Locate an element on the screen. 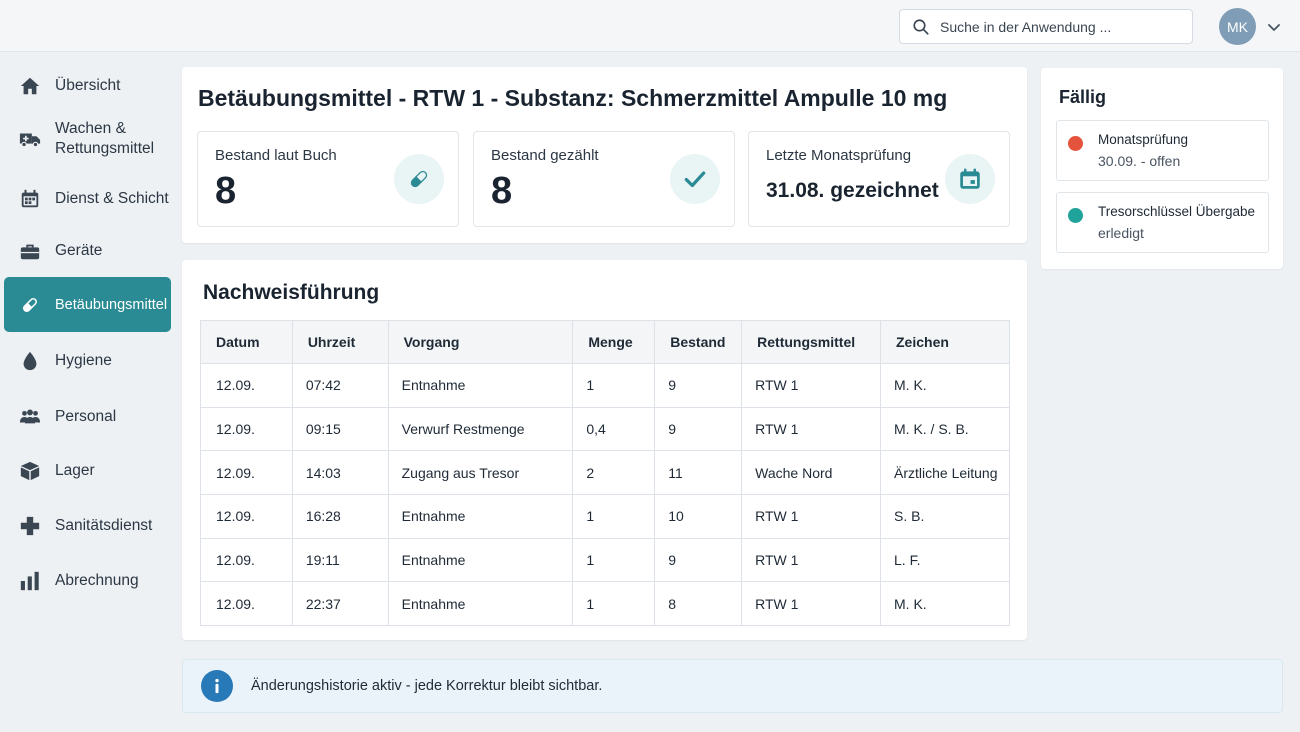  cell-bestand: 11 is located at coordinates (698, 473).